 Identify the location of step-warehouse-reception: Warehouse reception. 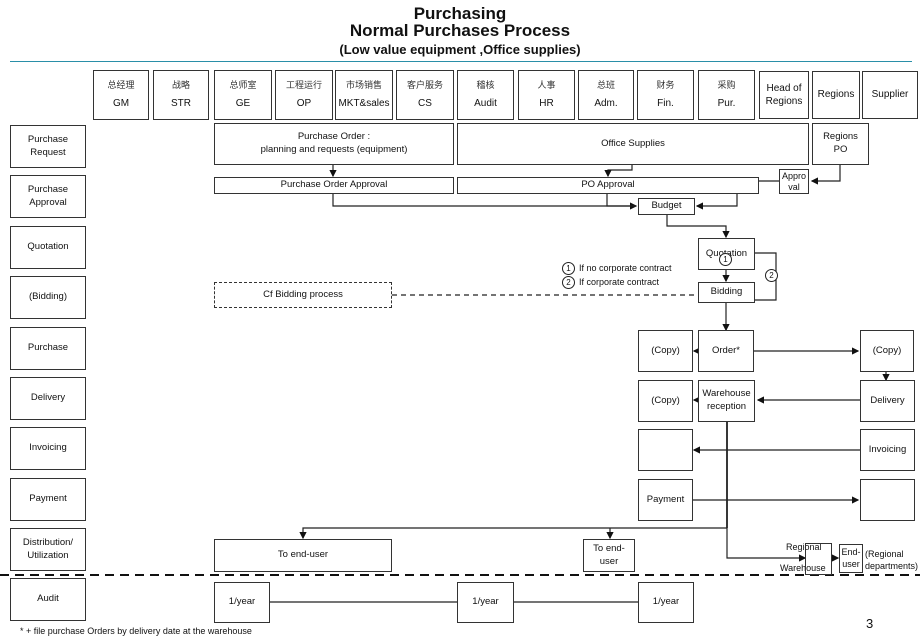
(726, 401).